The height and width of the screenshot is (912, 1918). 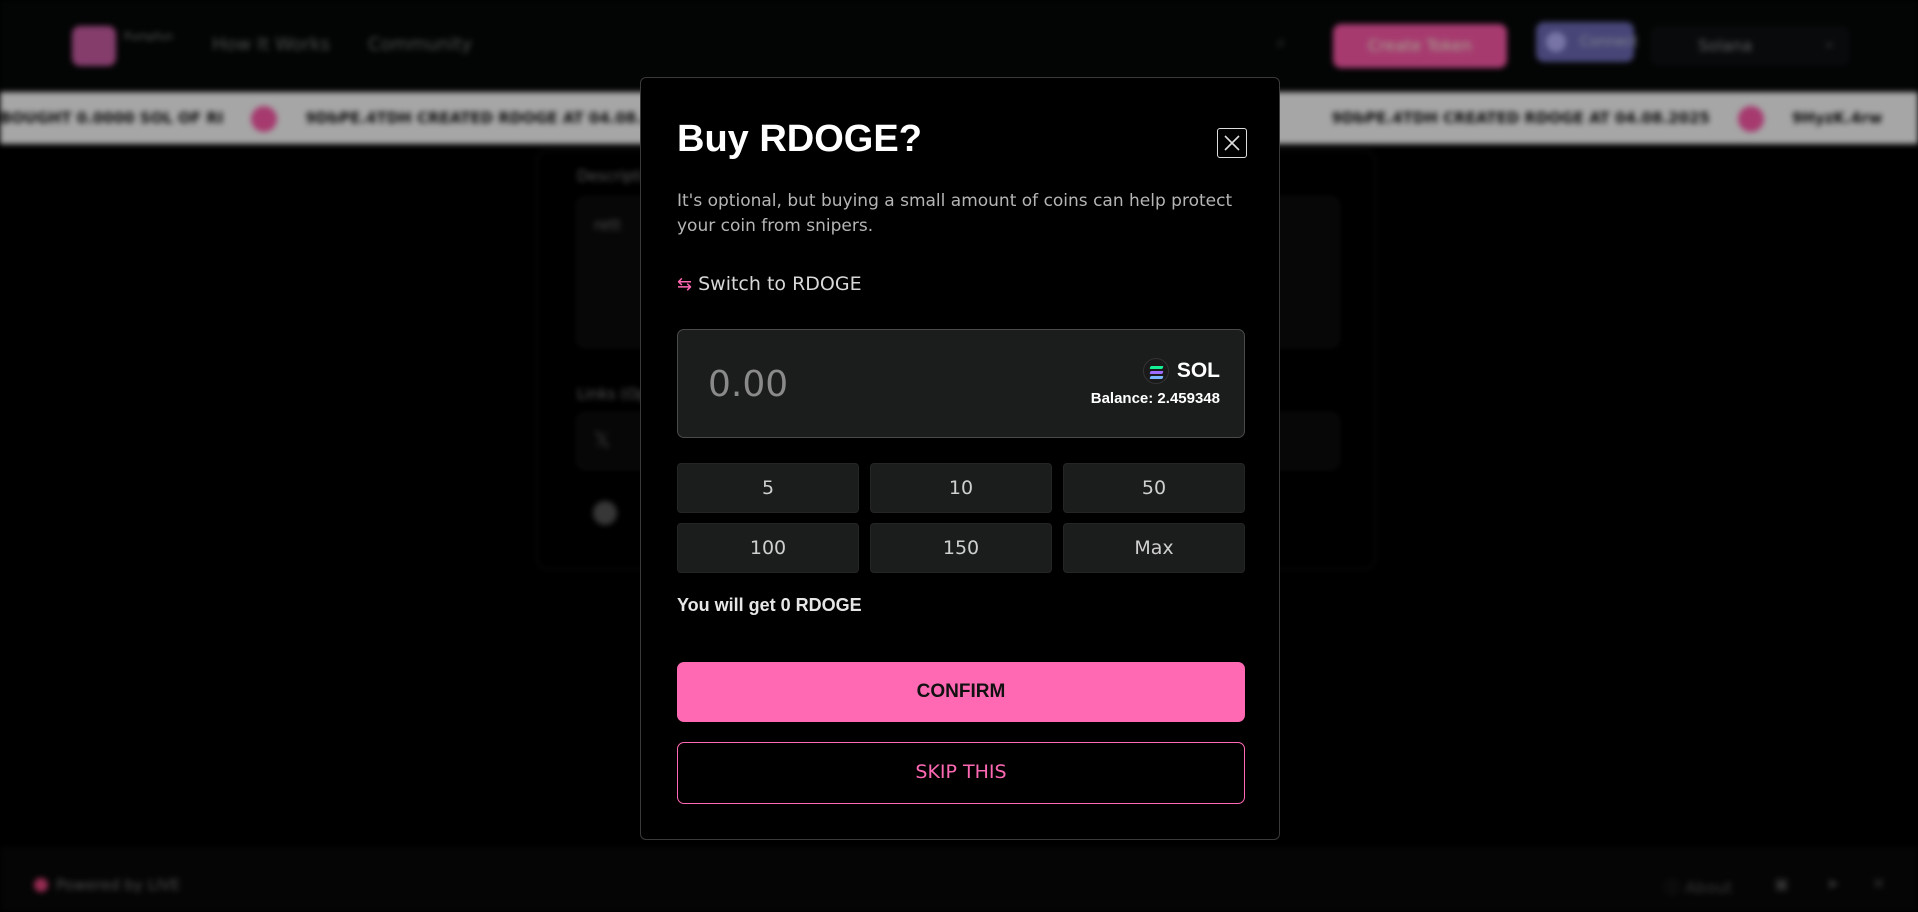 I want to click on swap-arrows-icon: ⇆, so click(x=685, y=284).